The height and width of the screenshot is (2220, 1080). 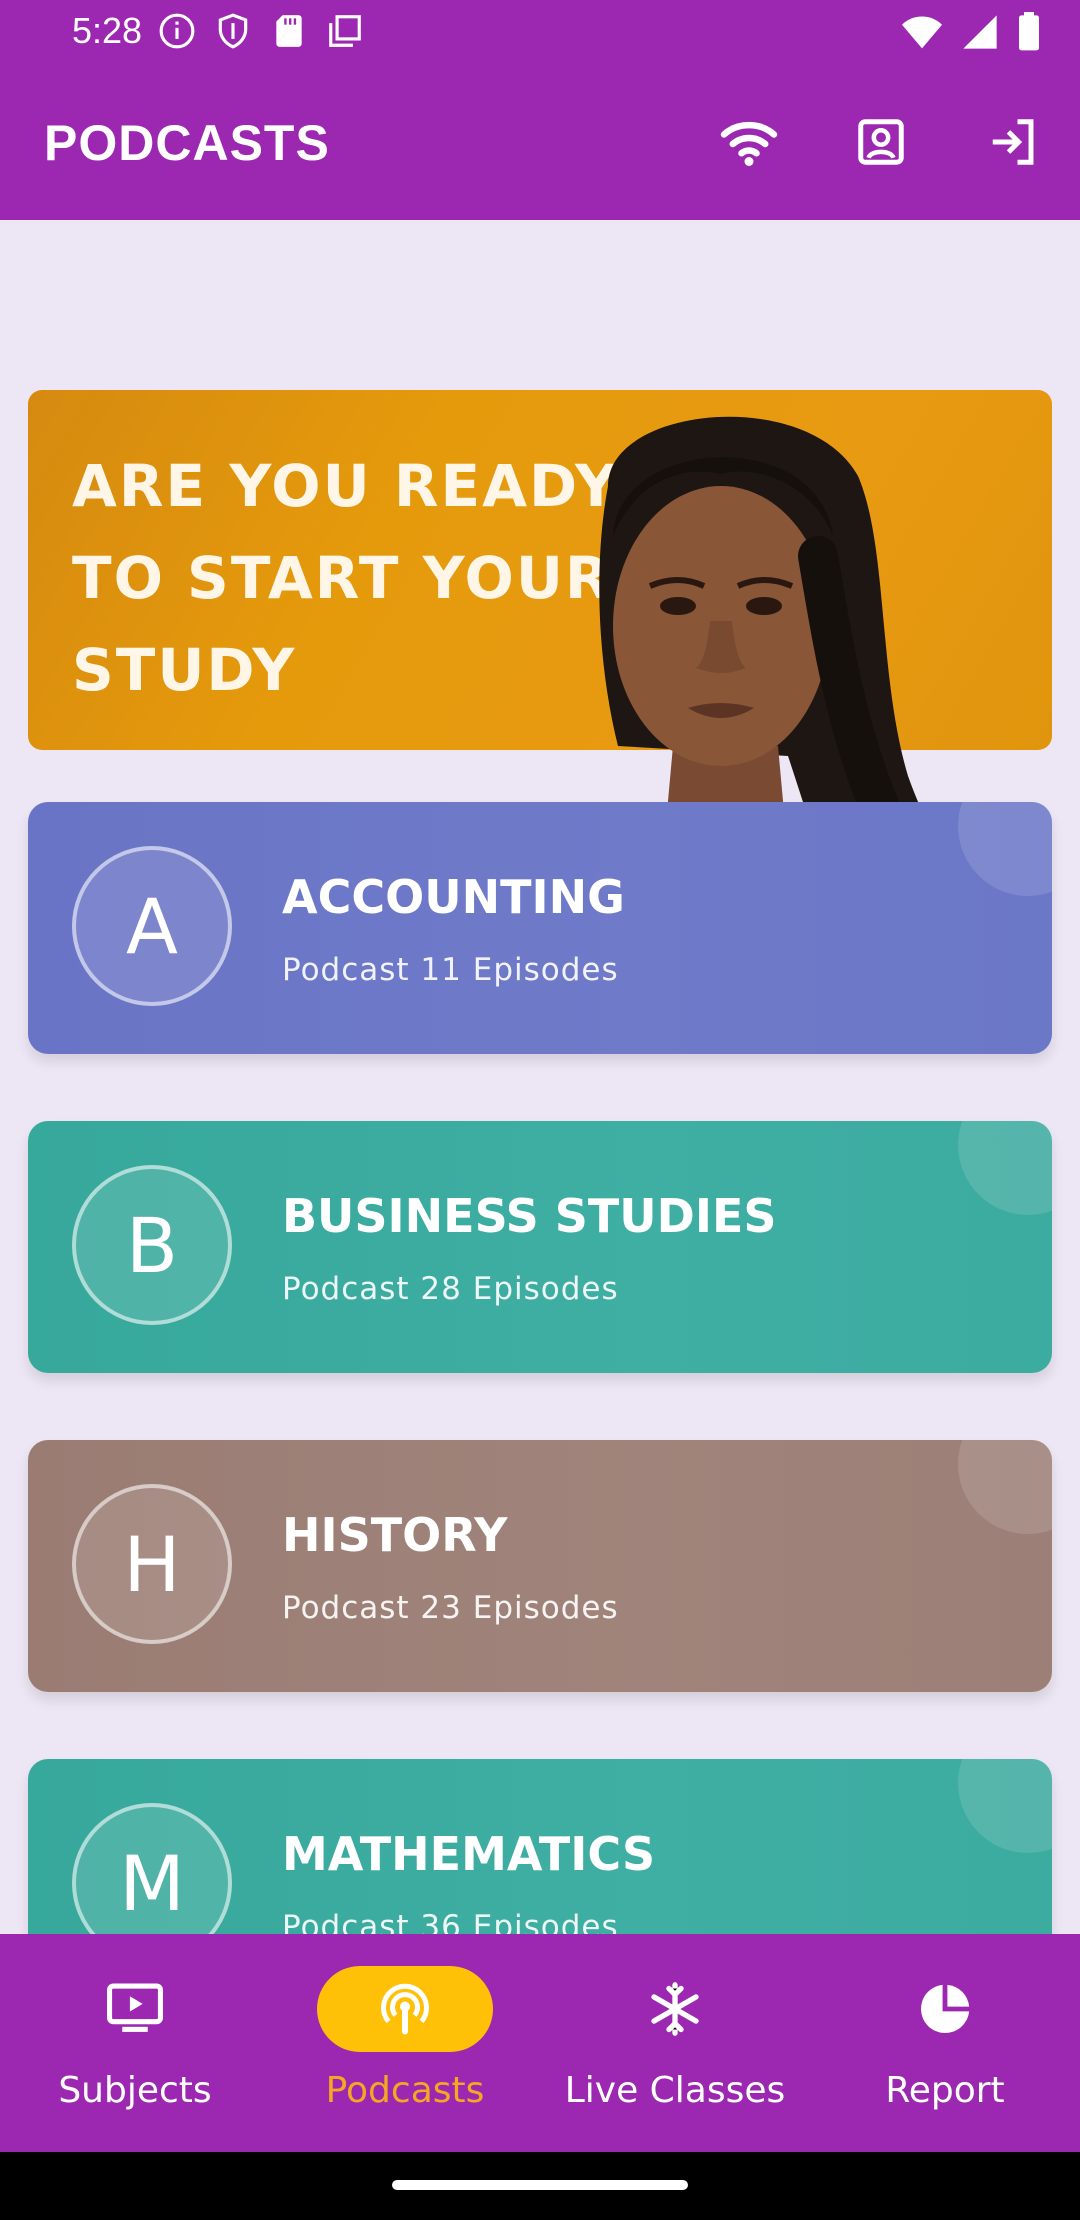 I want to click on app-bar: PODCASTS, so click(x=540, y=142).